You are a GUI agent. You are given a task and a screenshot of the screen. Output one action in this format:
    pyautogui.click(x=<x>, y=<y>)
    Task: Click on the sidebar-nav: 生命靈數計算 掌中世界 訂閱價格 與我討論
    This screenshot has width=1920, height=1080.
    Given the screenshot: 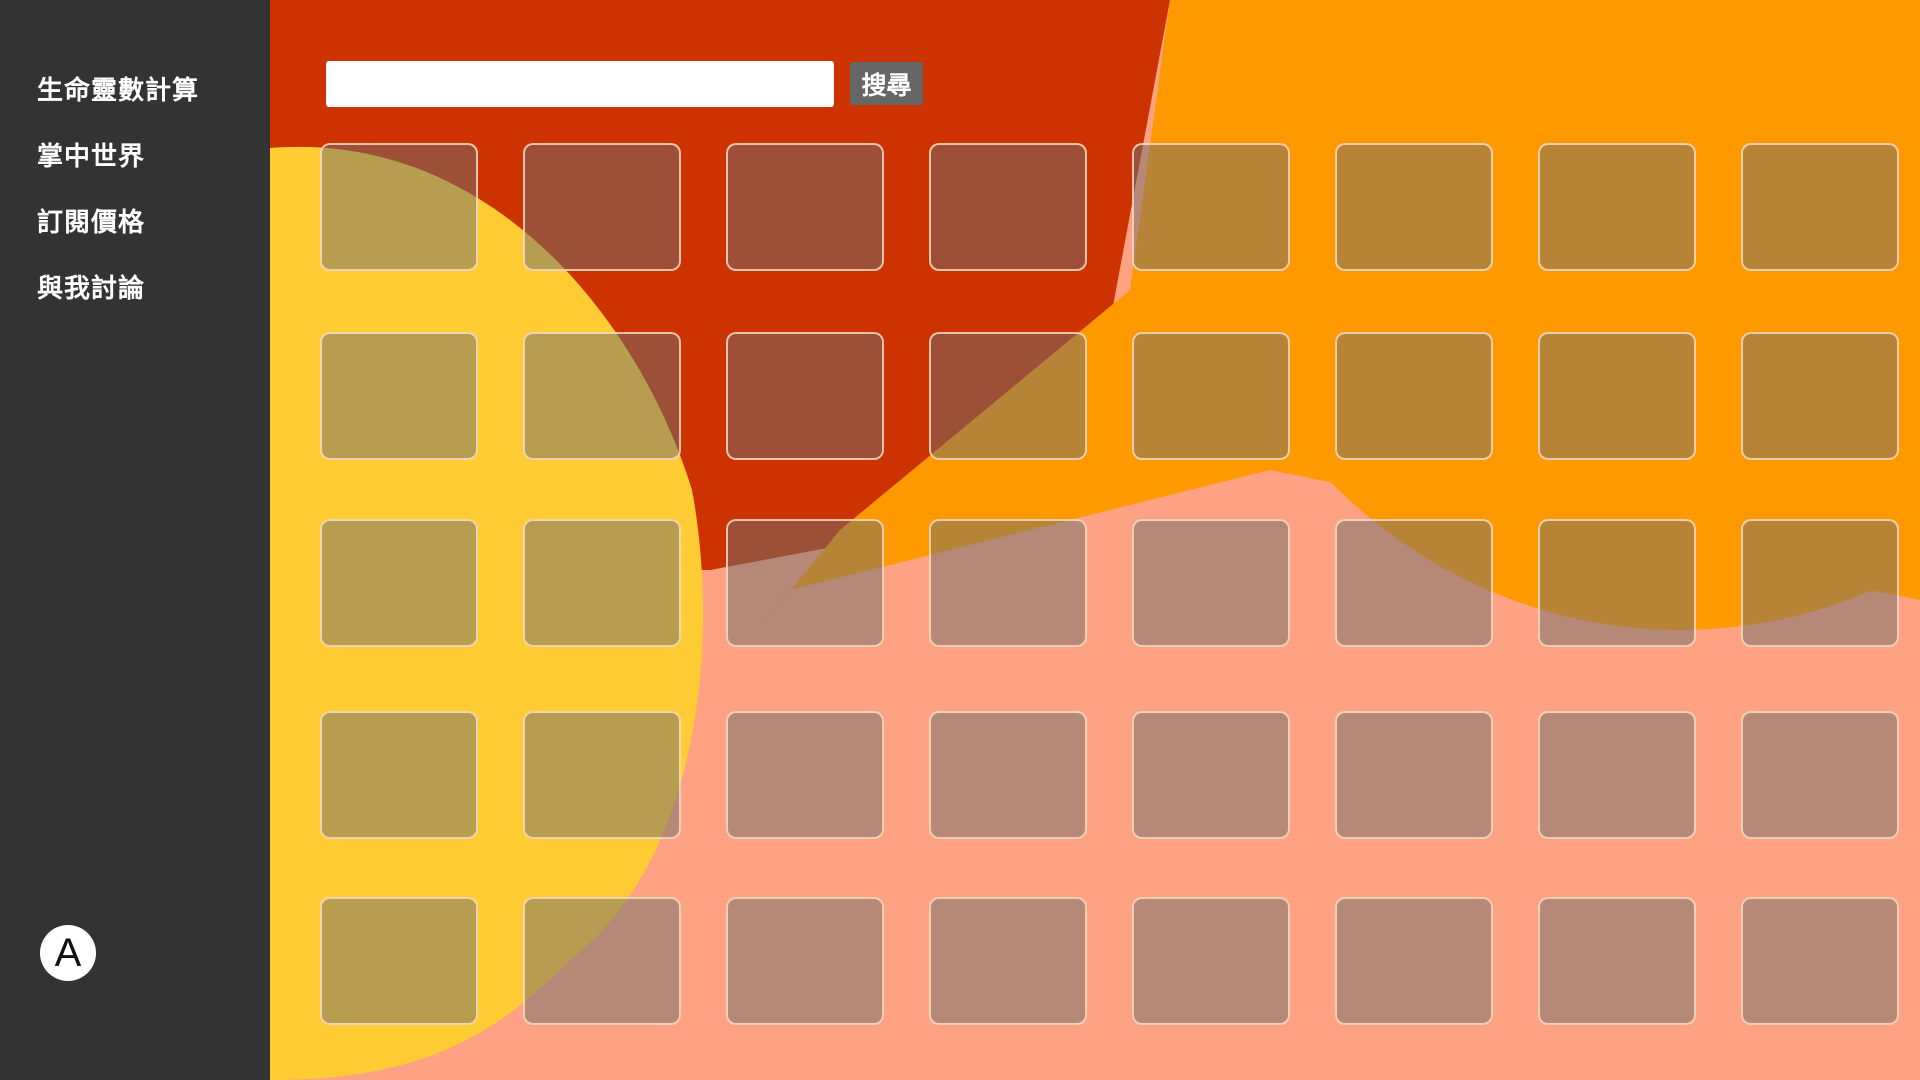 What is the action you would take?
    pyautogui.click(x=118, y=203)
    